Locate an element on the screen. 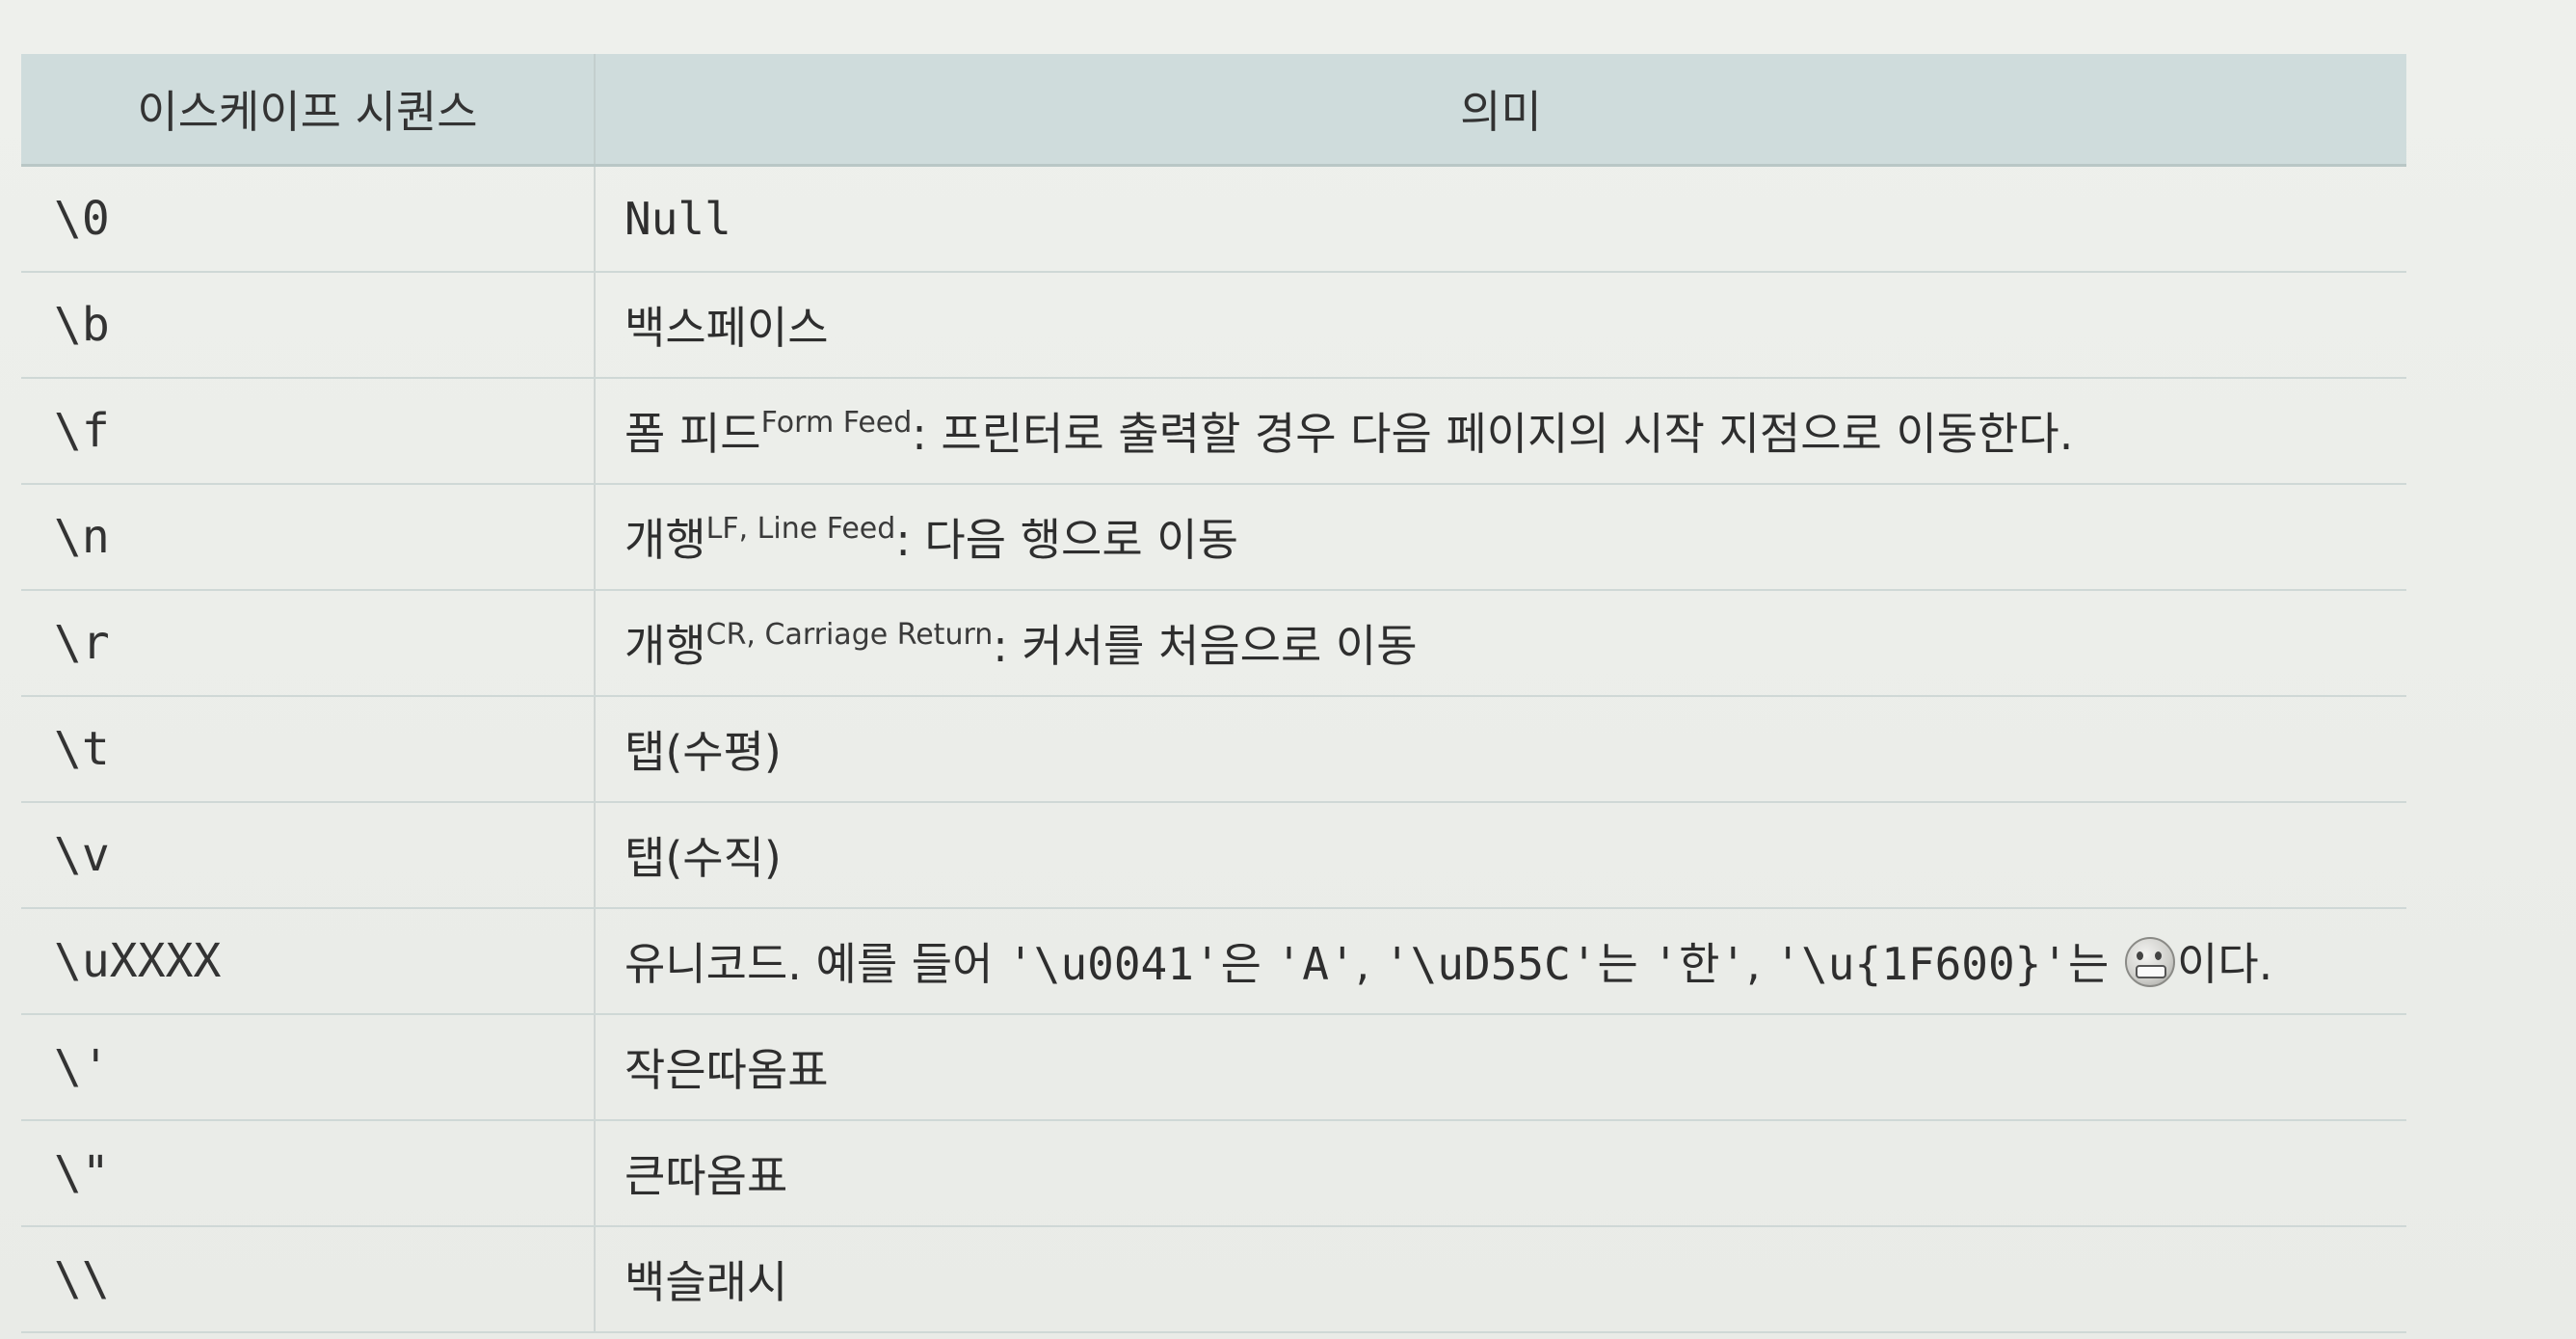 This screenshot has width=2576, height=1339. meaning-cell: 작은따옴표 is located at coordinates (1500, 1067).